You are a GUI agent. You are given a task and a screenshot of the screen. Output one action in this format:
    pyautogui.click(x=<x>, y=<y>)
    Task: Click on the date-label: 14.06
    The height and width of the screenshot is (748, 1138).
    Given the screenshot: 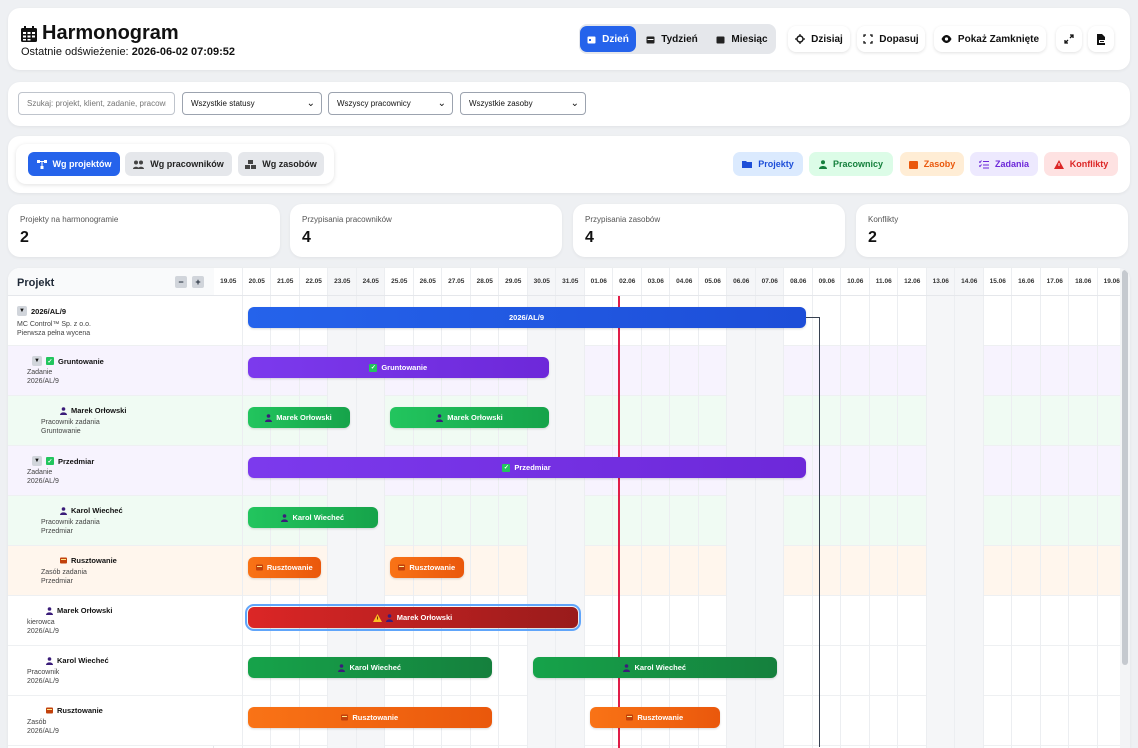 What is the action you would take?
    pyautogui.click(x=969, y=282)
    